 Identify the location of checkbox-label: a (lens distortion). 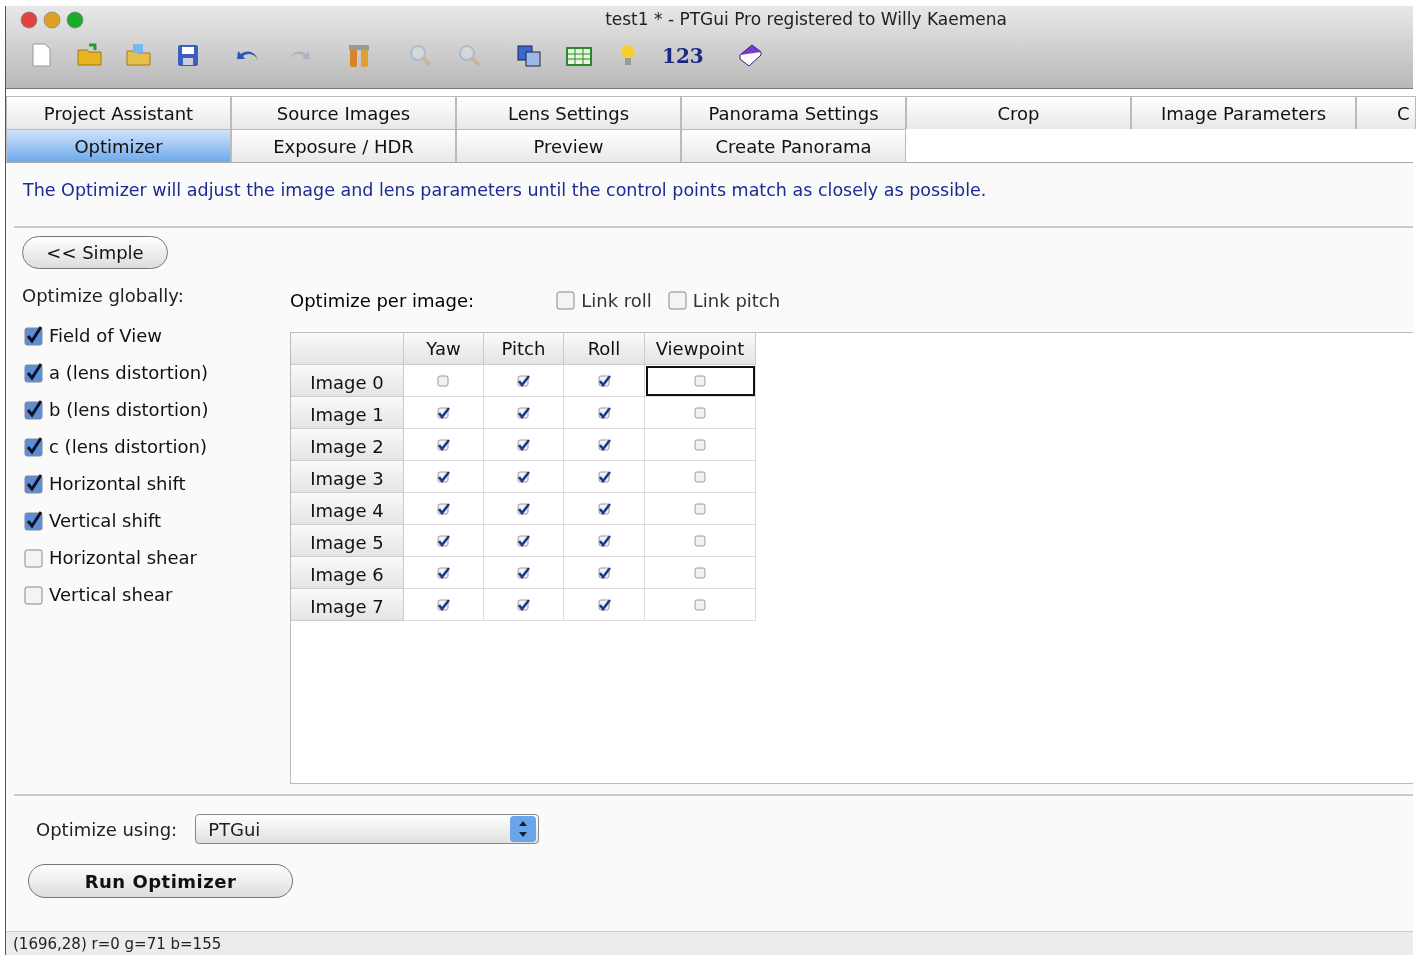
(129, 372).